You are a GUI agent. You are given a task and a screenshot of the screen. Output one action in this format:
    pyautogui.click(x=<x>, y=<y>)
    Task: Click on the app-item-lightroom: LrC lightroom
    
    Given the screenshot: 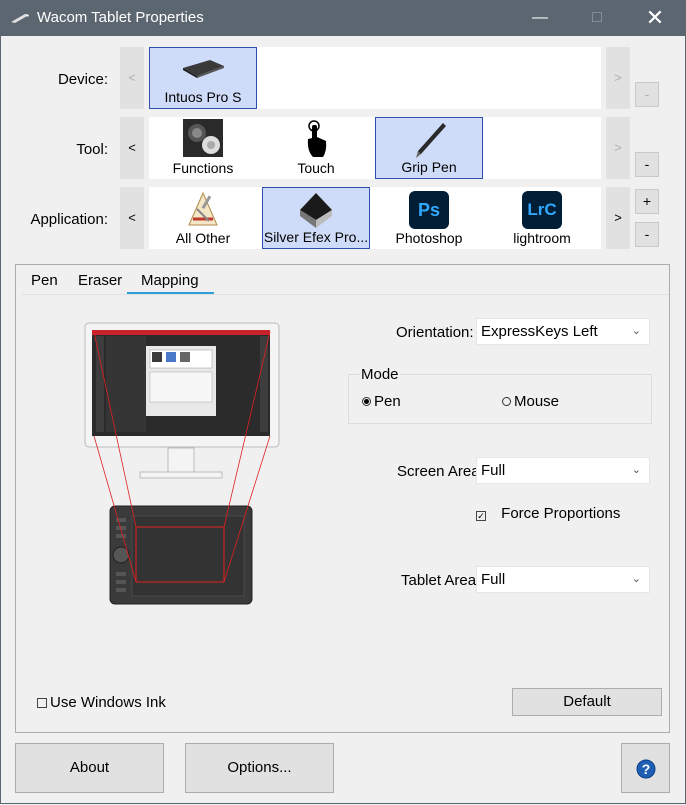 What is the action you would take?
    pyautogui.click(x=542, y=218)
    